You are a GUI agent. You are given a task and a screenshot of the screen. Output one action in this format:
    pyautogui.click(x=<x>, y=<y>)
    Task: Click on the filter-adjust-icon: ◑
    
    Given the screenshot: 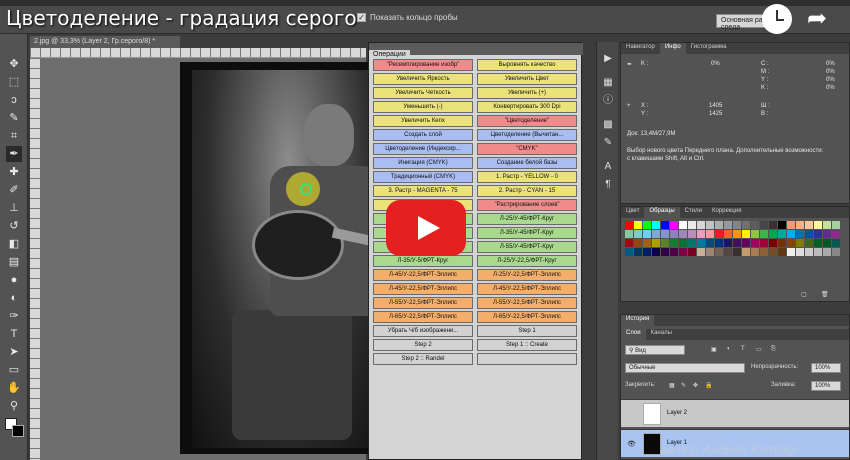 What is the action you would take?
    pyautogui.click(x=728, y=349)
    